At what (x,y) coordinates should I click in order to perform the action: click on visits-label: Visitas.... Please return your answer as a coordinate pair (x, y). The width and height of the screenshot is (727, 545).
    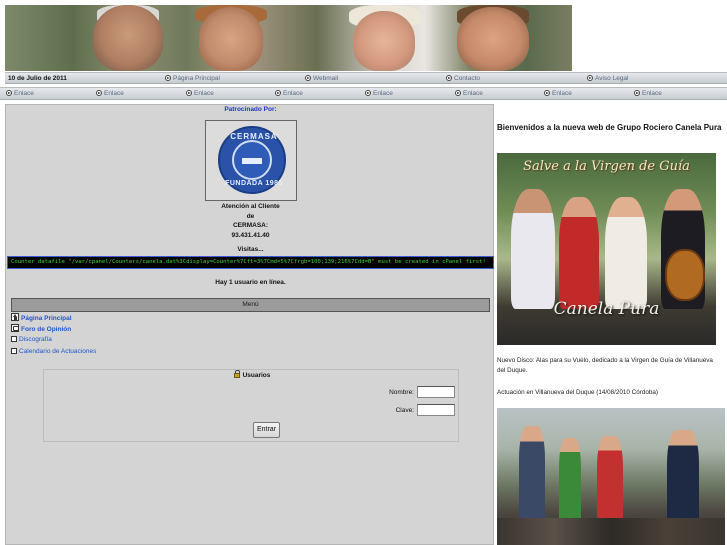
    Looking at the image, I should click on (250, 249).